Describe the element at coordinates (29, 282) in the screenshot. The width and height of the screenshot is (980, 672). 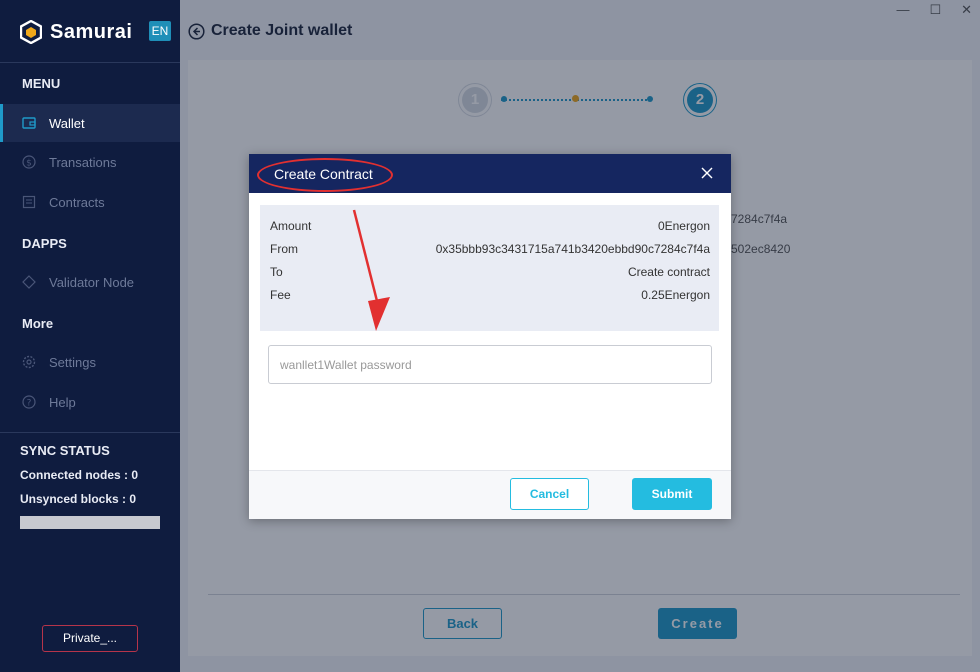
I see `node-icon` at that location.